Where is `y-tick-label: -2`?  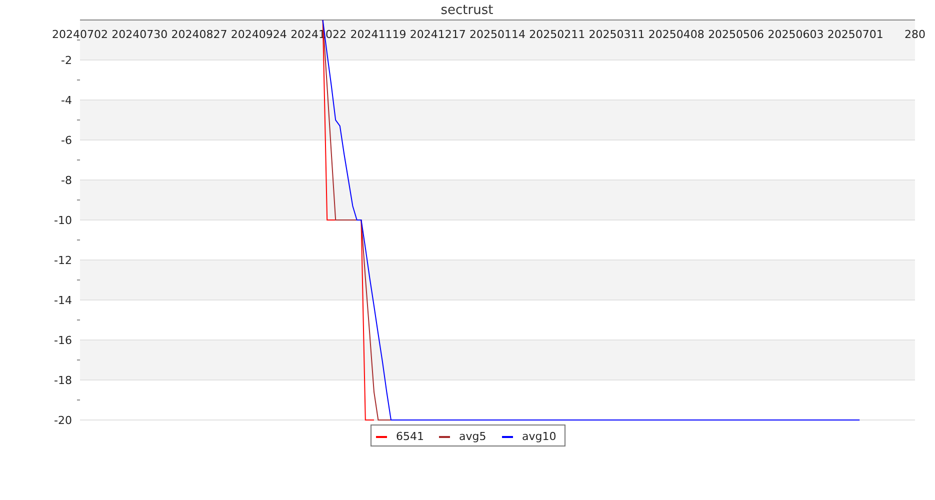
y-tick-label: -2 is located at coordinates (66, 60).